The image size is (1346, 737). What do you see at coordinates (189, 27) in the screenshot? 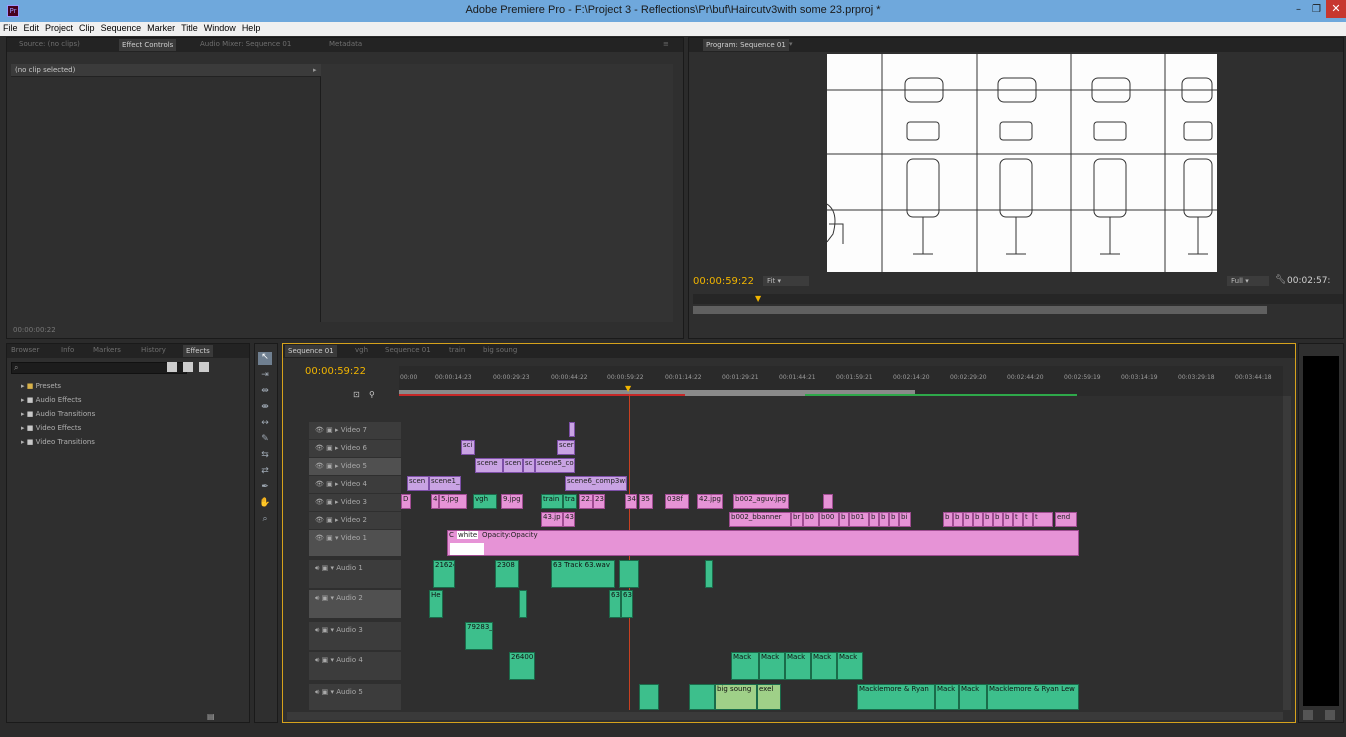
I see `menu-title: Title` at bounding box center [189, 27].